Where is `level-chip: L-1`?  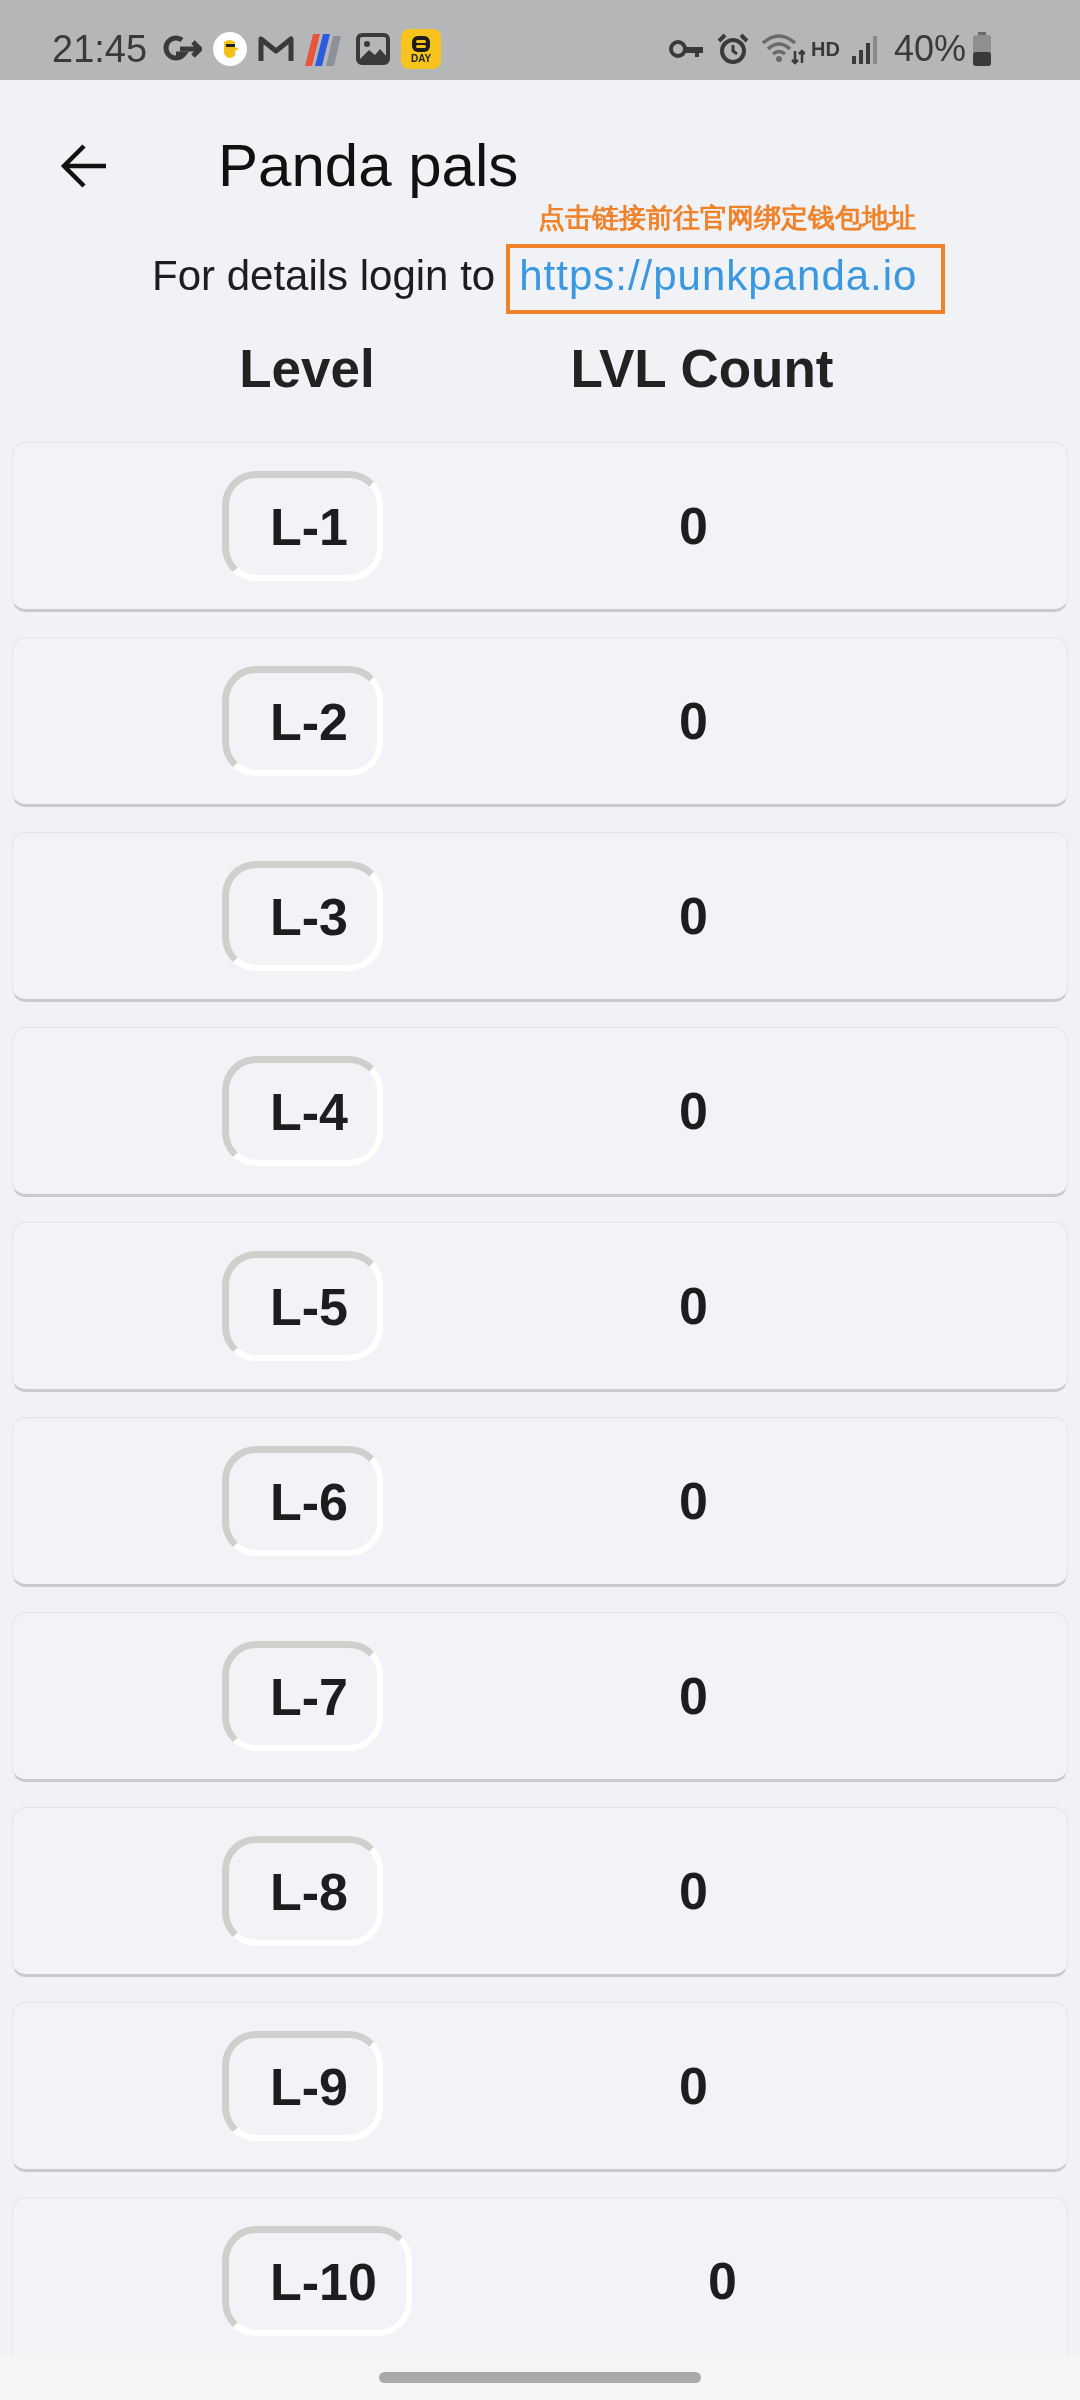
level-chip: L-1 is located at coordinates (302, 526).